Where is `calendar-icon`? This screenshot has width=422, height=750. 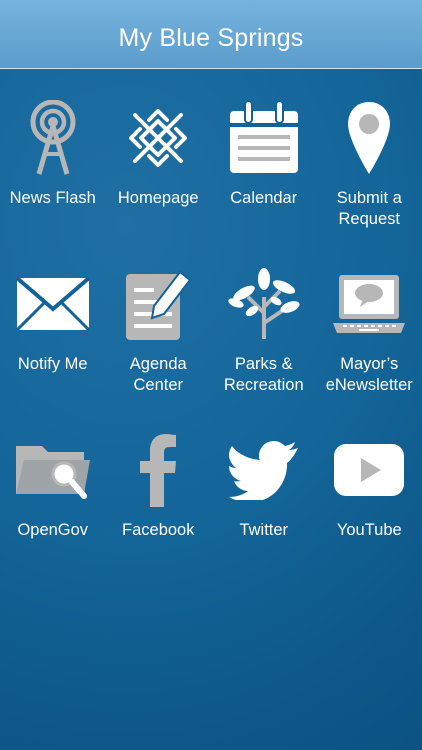 calendar-icon is located at coordinates (264, 138).